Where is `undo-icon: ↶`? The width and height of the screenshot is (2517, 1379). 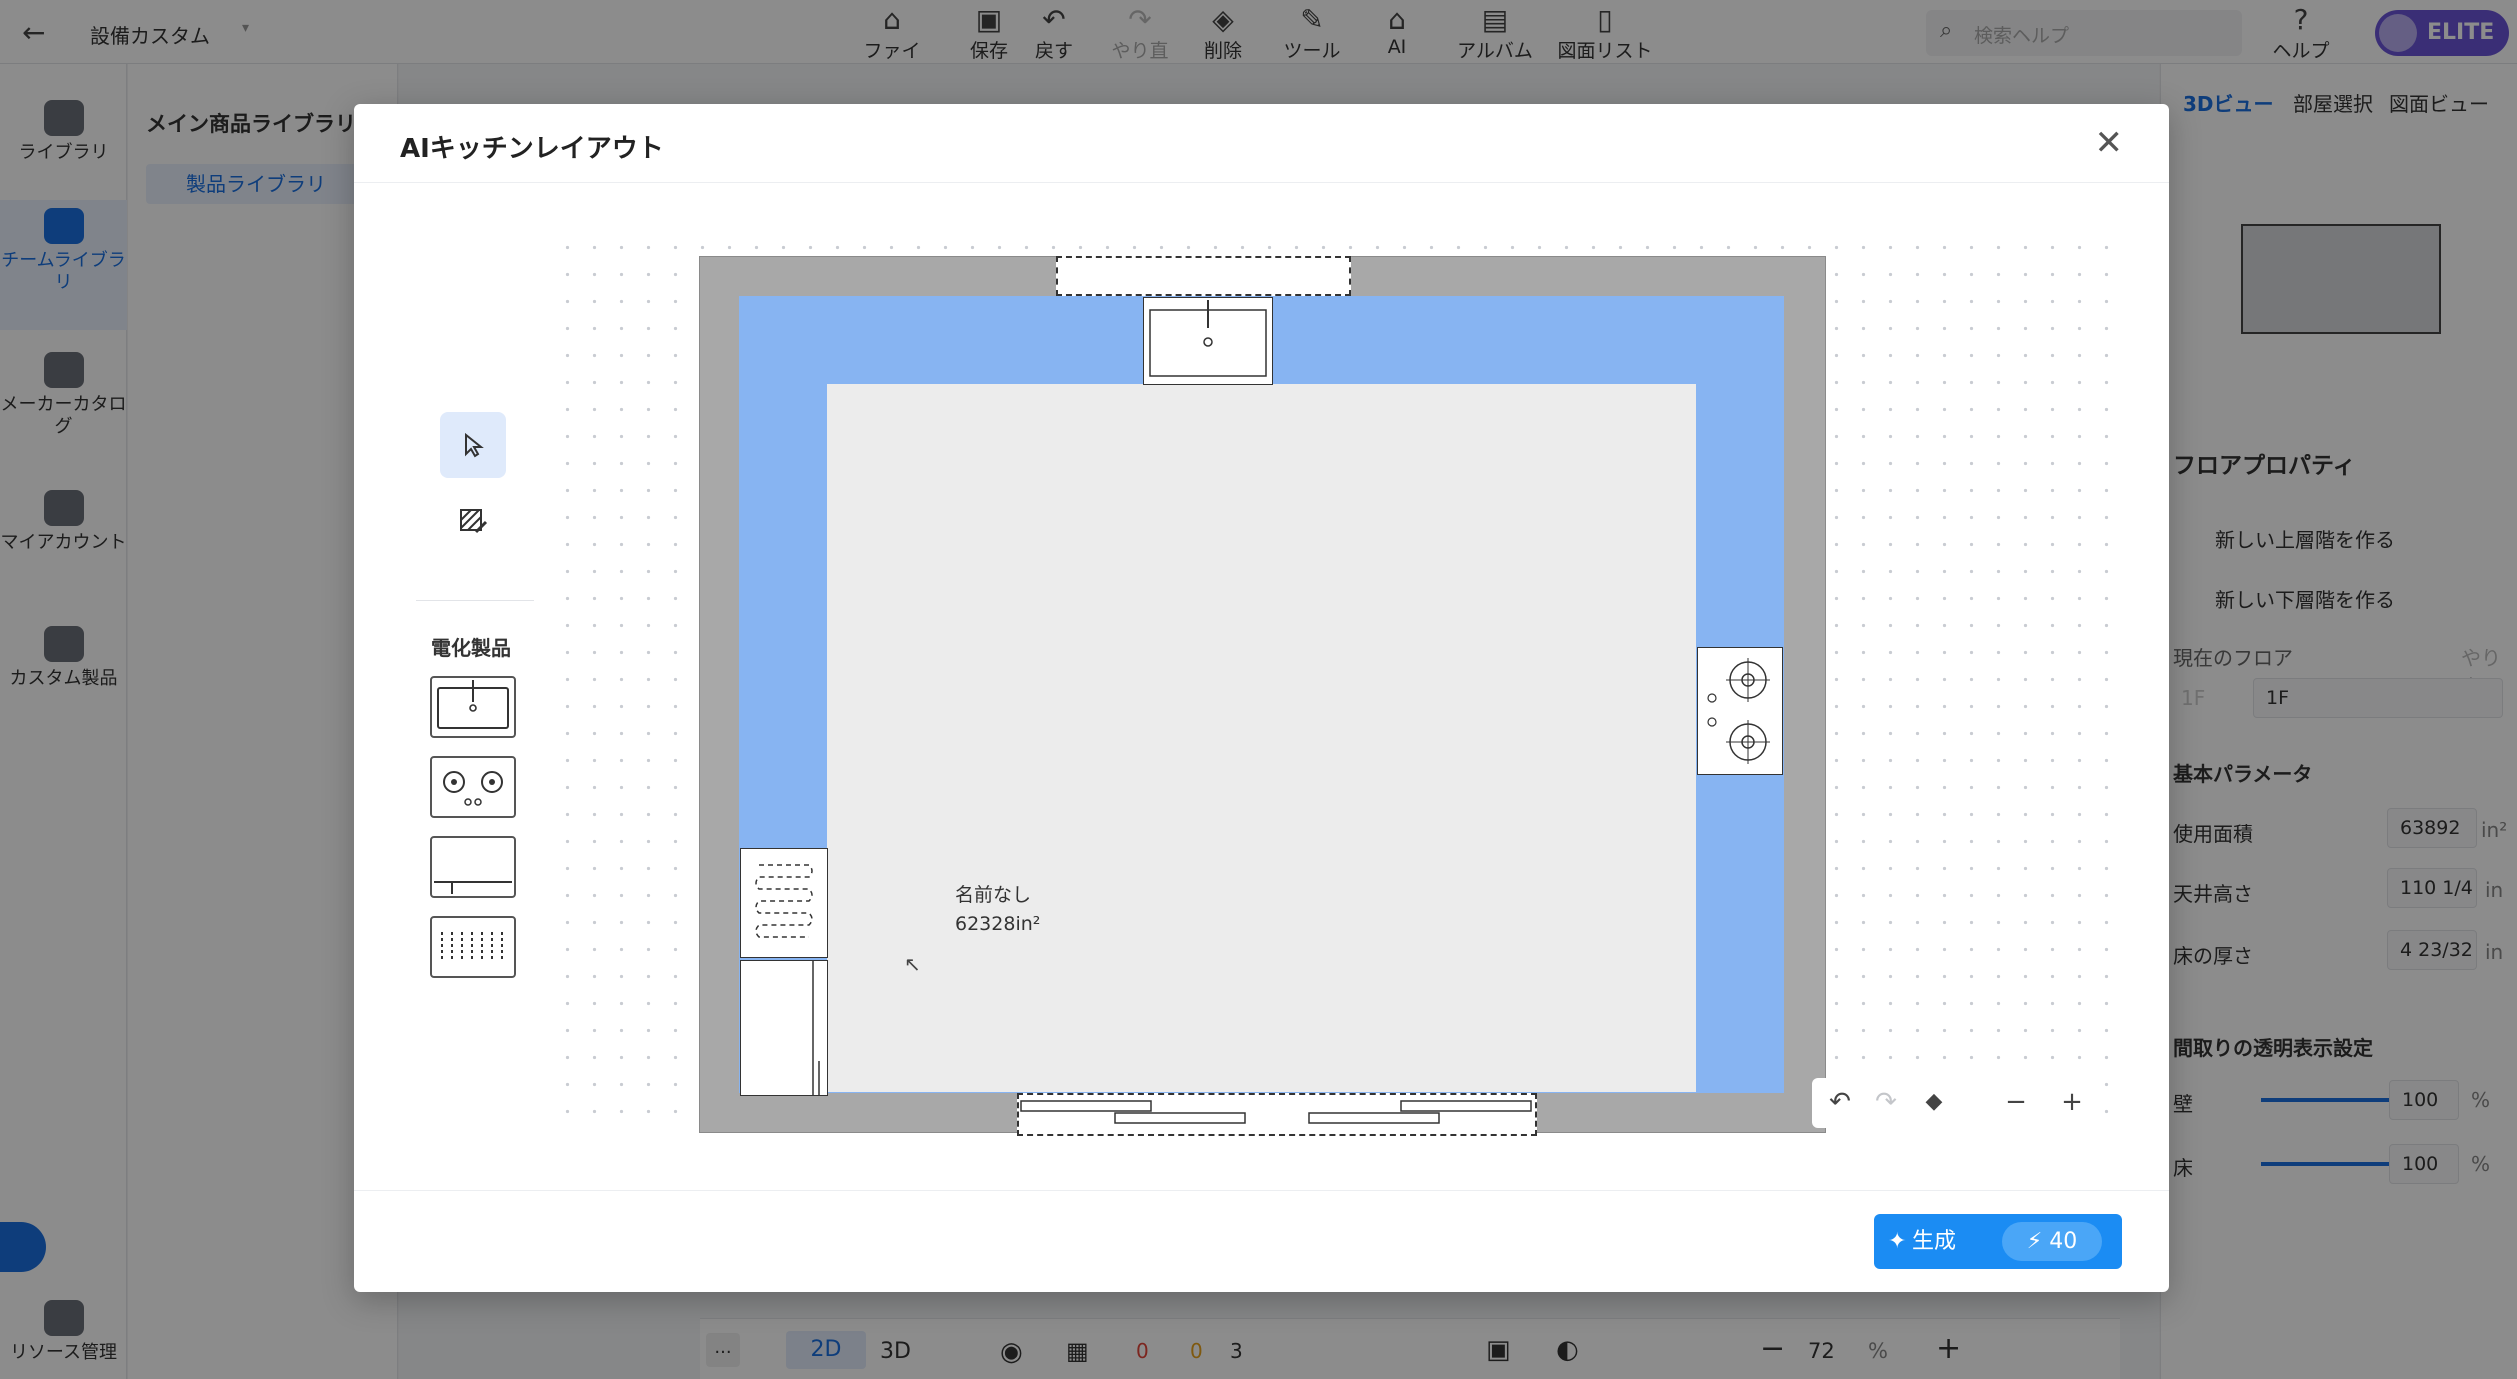 undo-icon: ↶ is located at coordinates (1840, 1102).